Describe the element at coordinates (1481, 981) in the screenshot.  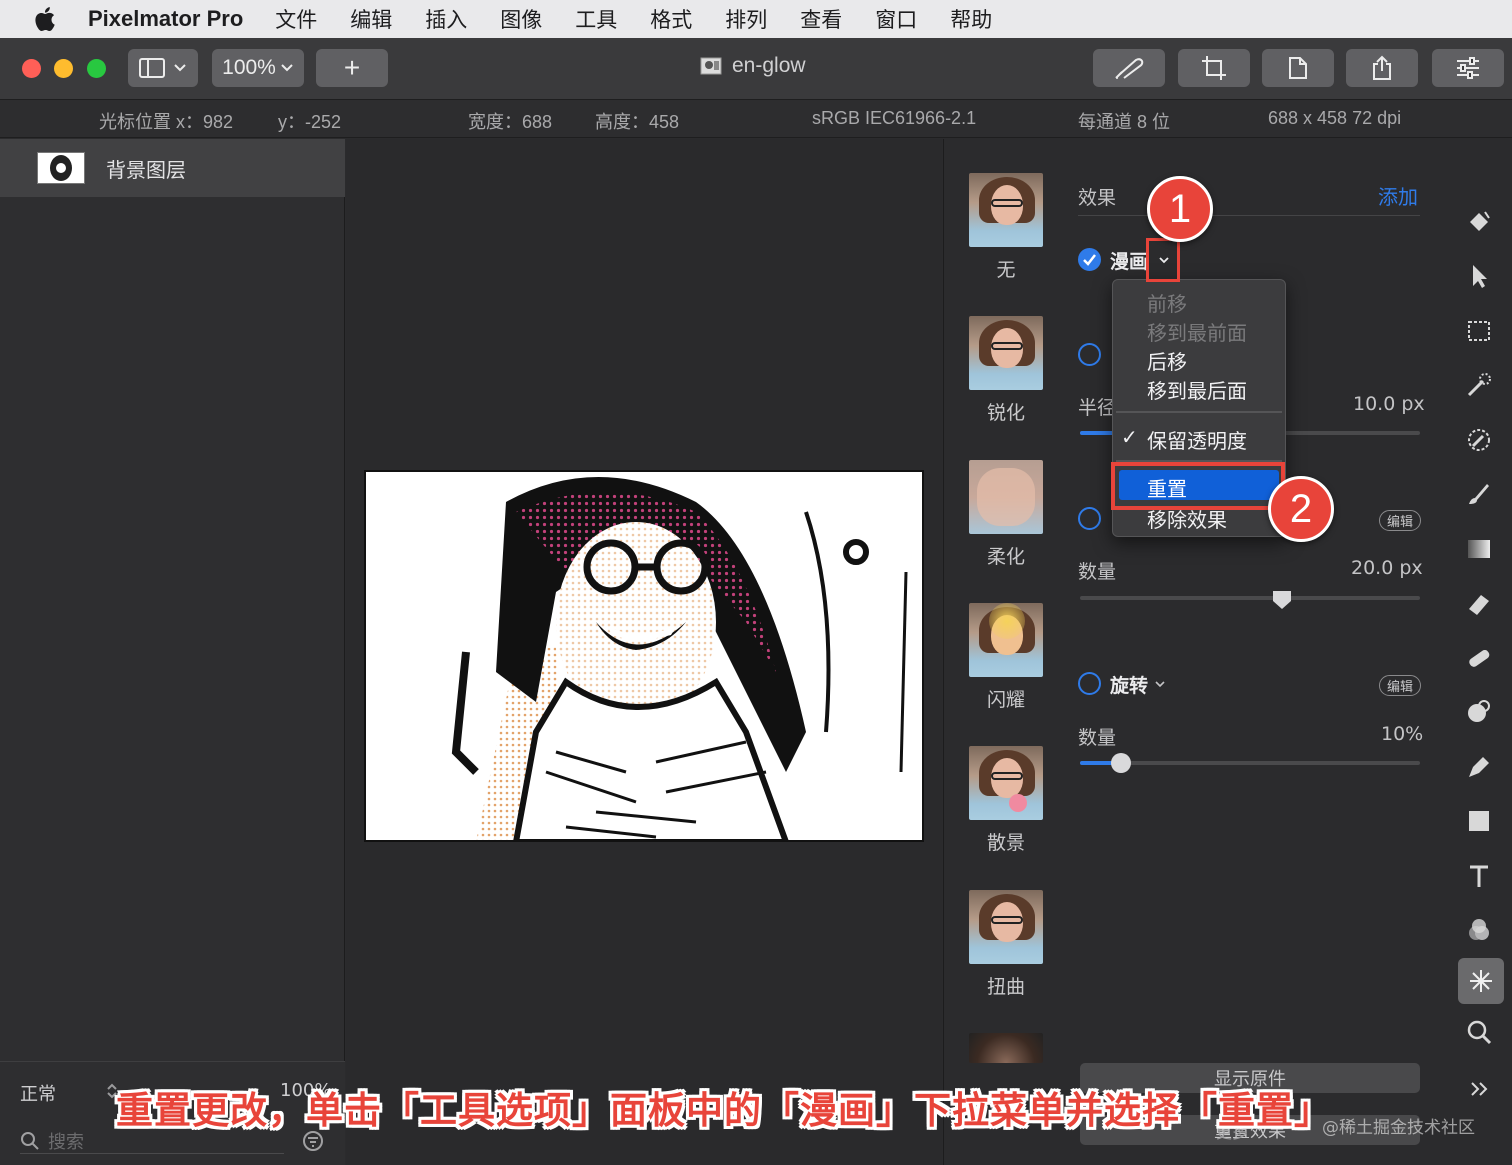
I see `effects-icon` at that location.